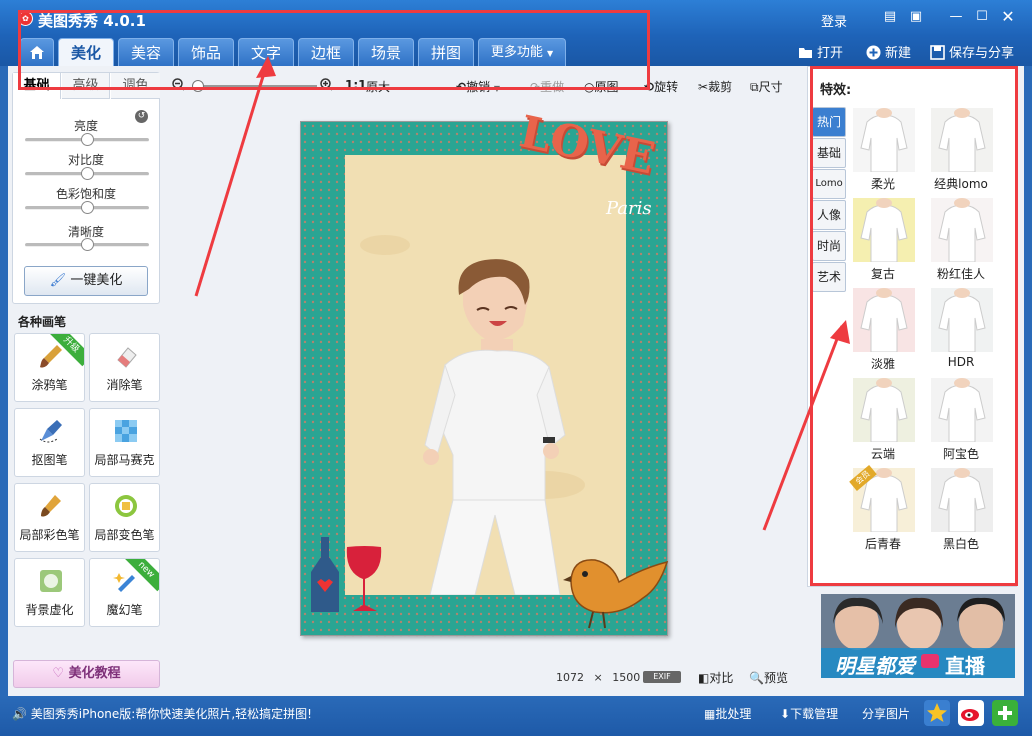  What do you see at coordinates (829, 246) in the screenshot?
I see `category-fashion: 时尚` at bounding box center [829, 246].